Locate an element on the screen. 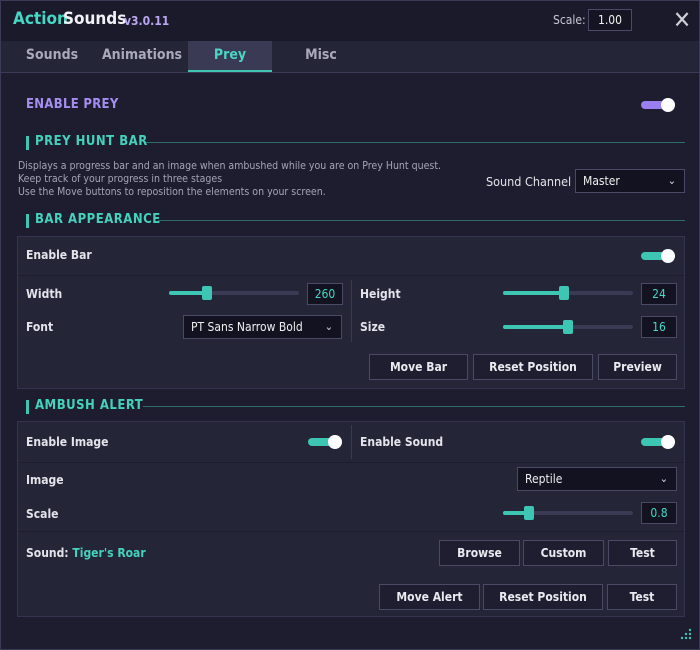 The image size is (700, 650). height-label: Height is located at coordinates (380, 294).